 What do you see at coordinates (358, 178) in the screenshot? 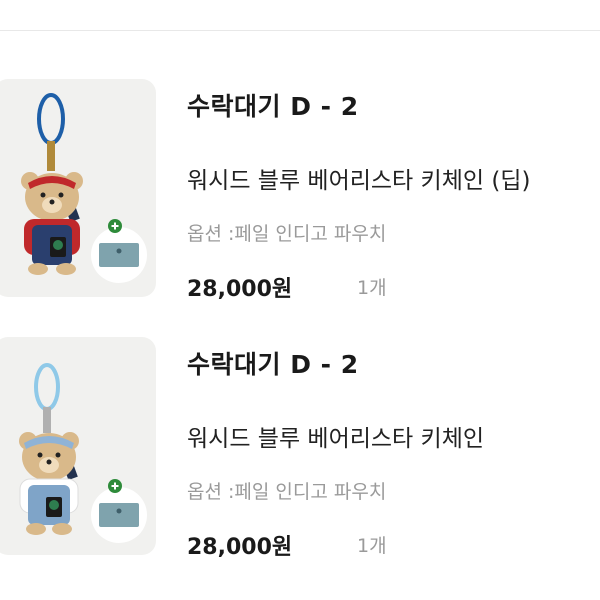
I see `product-title: 워시드 블루 베어리스타 키체인 (딥)` at bounding box center [358, 178].